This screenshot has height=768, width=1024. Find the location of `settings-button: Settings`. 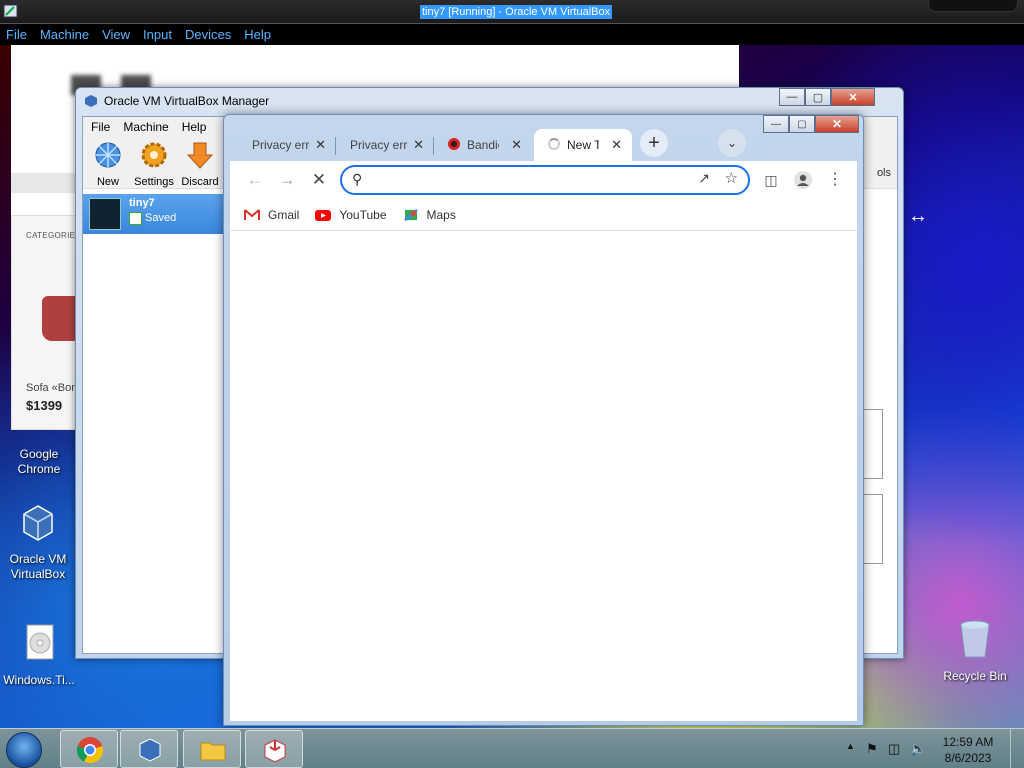

settings-button: Settings is located at coordinates (154, 162).